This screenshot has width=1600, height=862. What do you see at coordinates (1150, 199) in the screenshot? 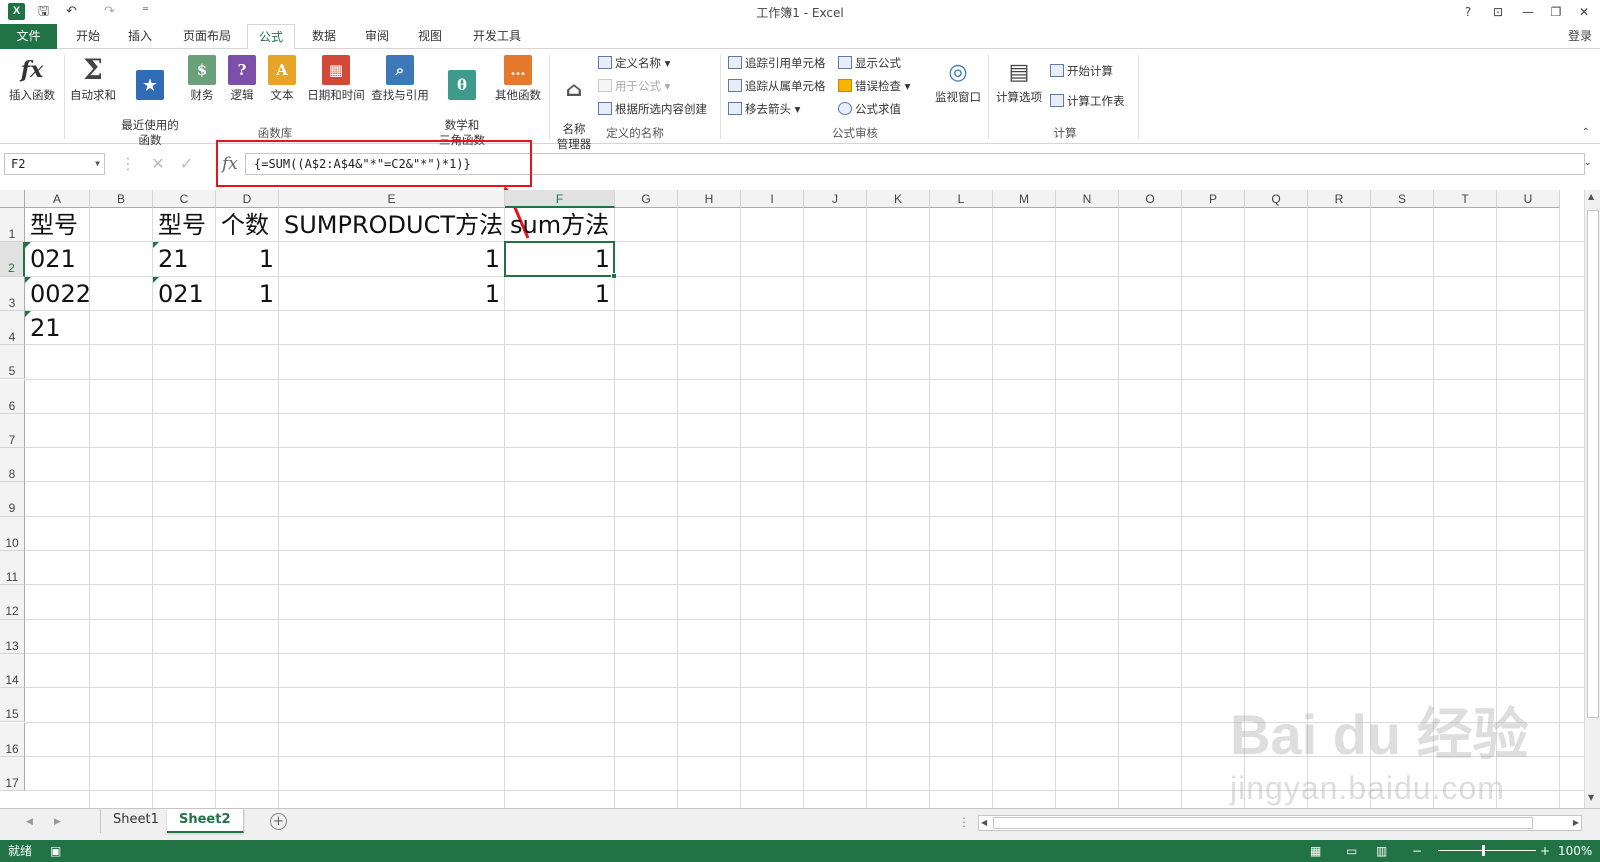
I see `column-header-o: O` at bounding box center [1150, 199].